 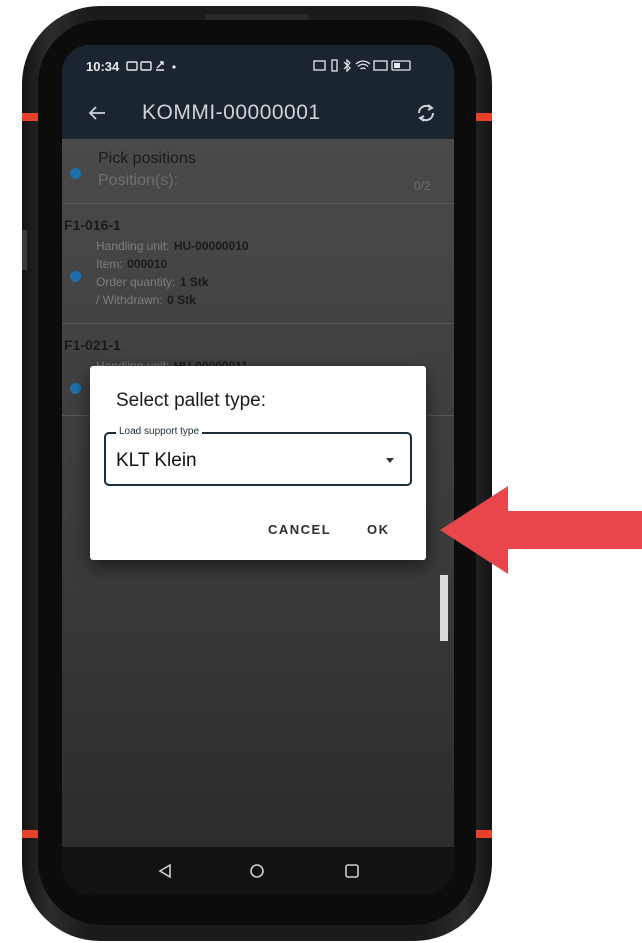 I want to click on square-recents-icon, so click(x=352, y=871).